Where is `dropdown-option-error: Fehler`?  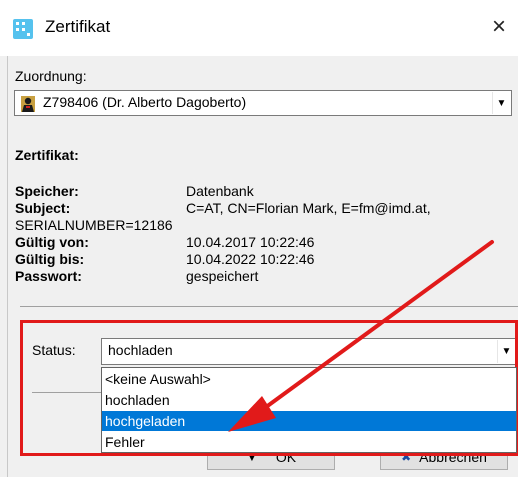 dropdown-option-error: Fehler is located at coordinates (309, 442).